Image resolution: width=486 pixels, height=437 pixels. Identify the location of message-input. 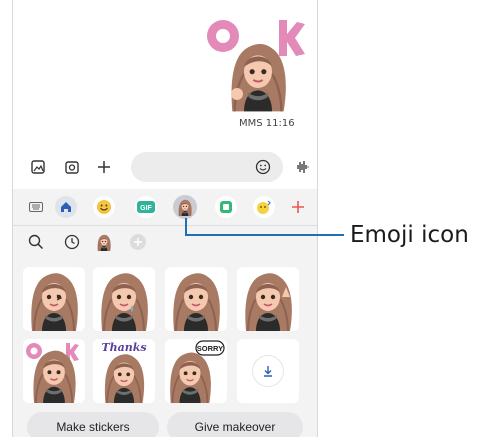
(207, 167).